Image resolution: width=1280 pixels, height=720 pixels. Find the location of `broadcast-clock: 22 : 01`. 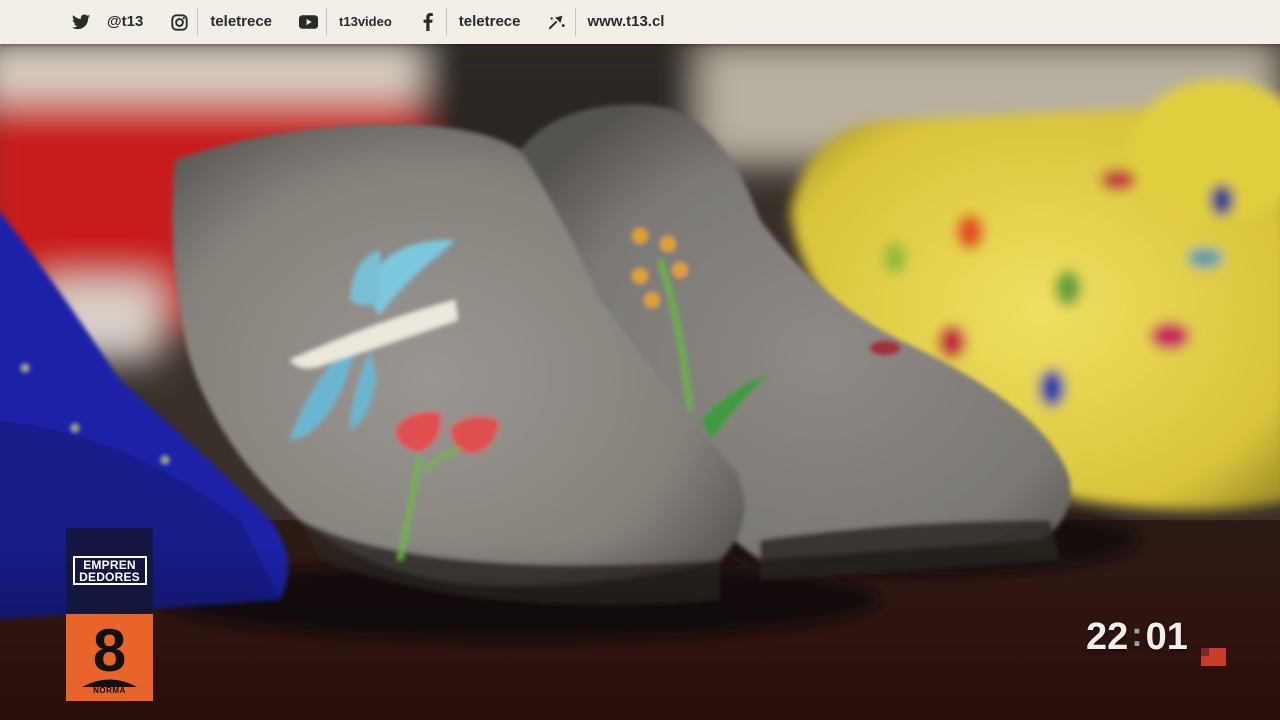

broadcast-clock: 22 : 01 is located at coordinates (1137, 637).